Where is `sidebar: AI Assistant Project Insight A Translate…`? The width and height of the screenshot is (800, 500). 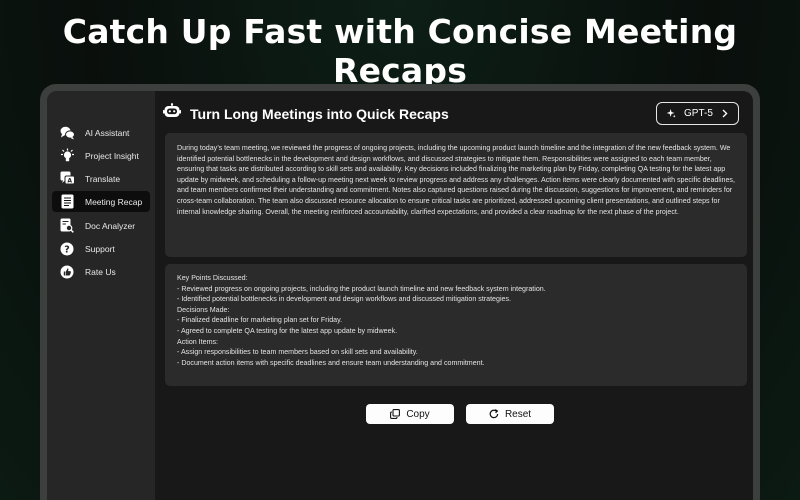
sidebar: AI Assistant Project Insight A Translate… is located at coordinates (101, 295).